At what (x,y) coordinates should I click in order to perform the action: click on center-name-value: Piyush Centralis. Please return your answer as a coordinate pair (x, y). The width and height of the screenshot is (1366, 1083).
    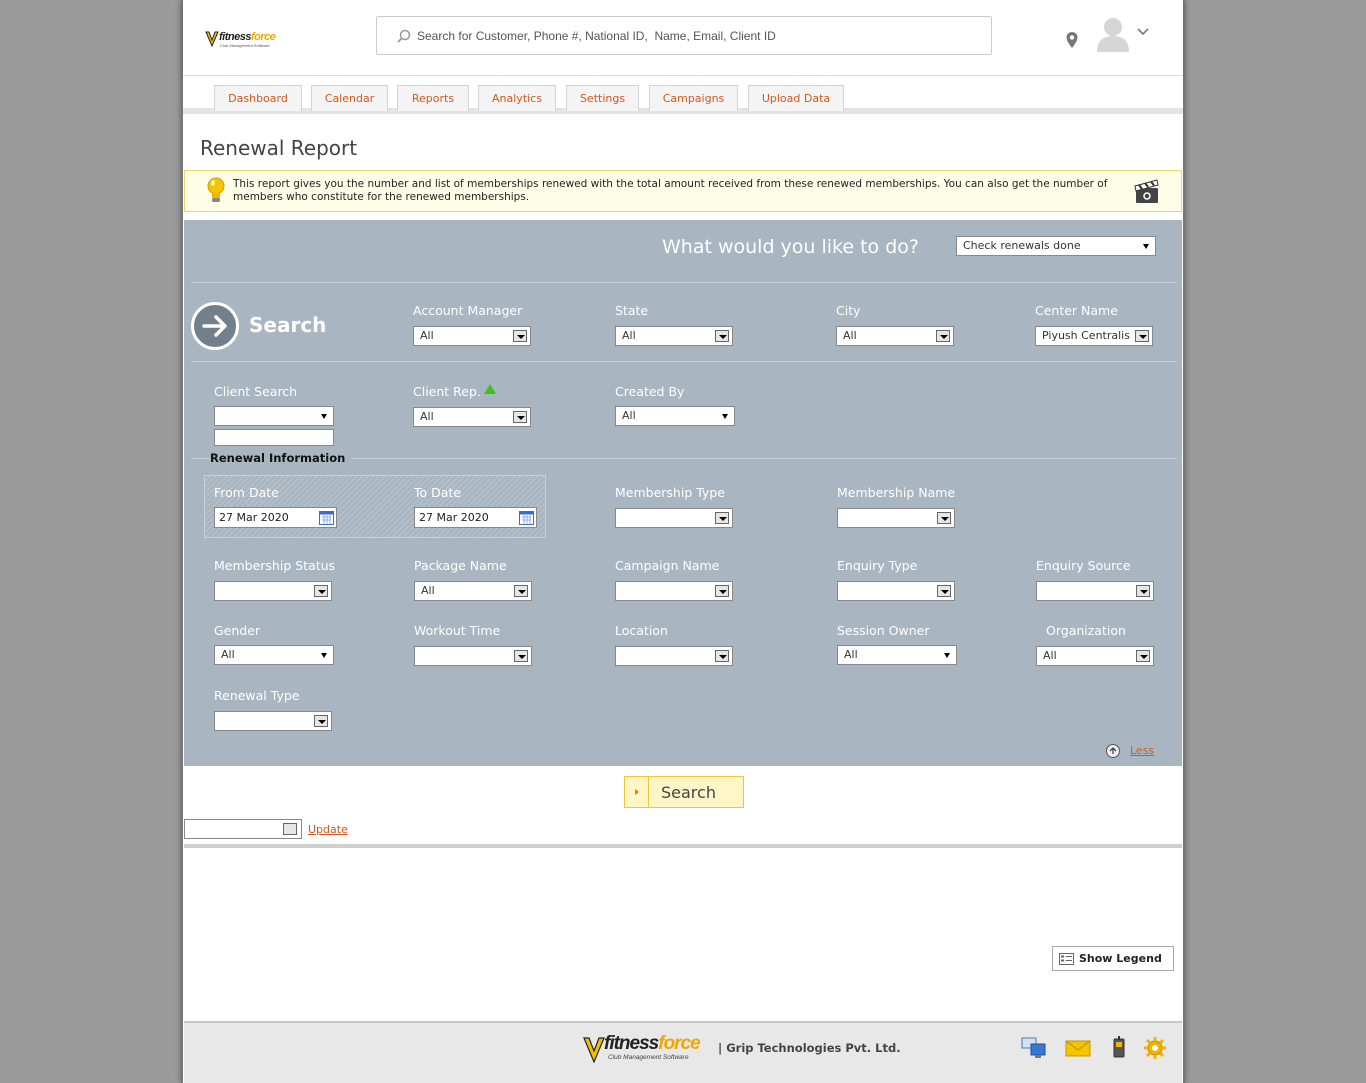
    Looking at the image, I should click on (1086, 335).